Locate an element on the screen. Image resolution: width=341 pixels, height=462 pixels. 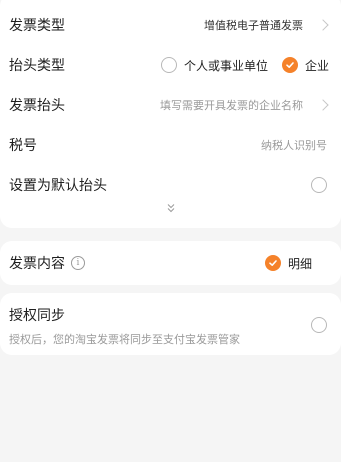
authorization-radio is located at coordinates (319, 325).